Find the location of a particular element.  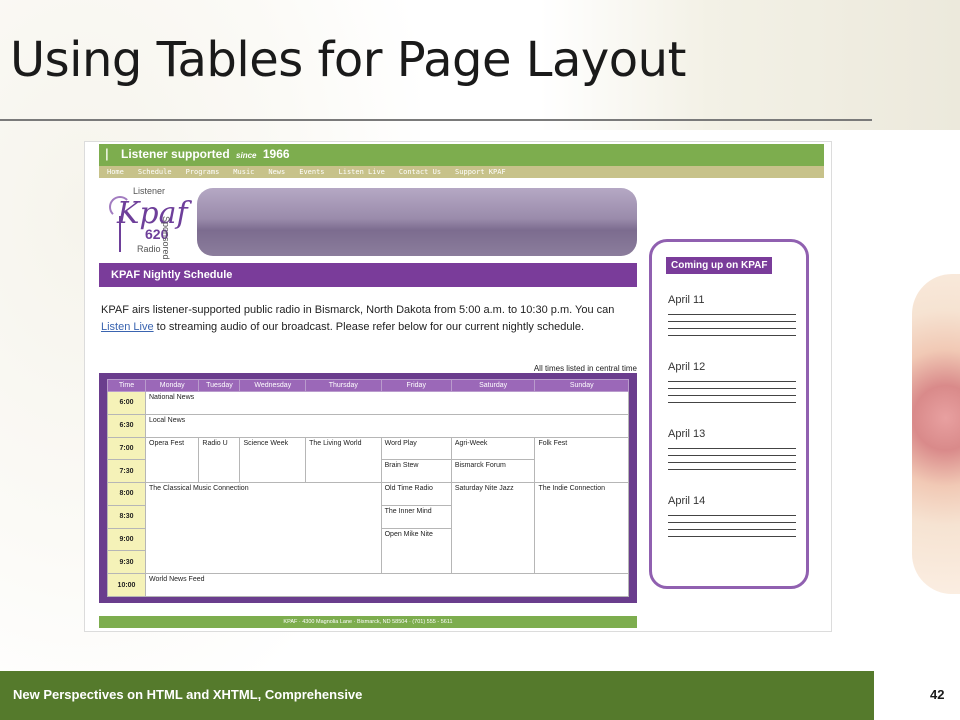

column-header: Wednesday is located at coordinates (273, 385).